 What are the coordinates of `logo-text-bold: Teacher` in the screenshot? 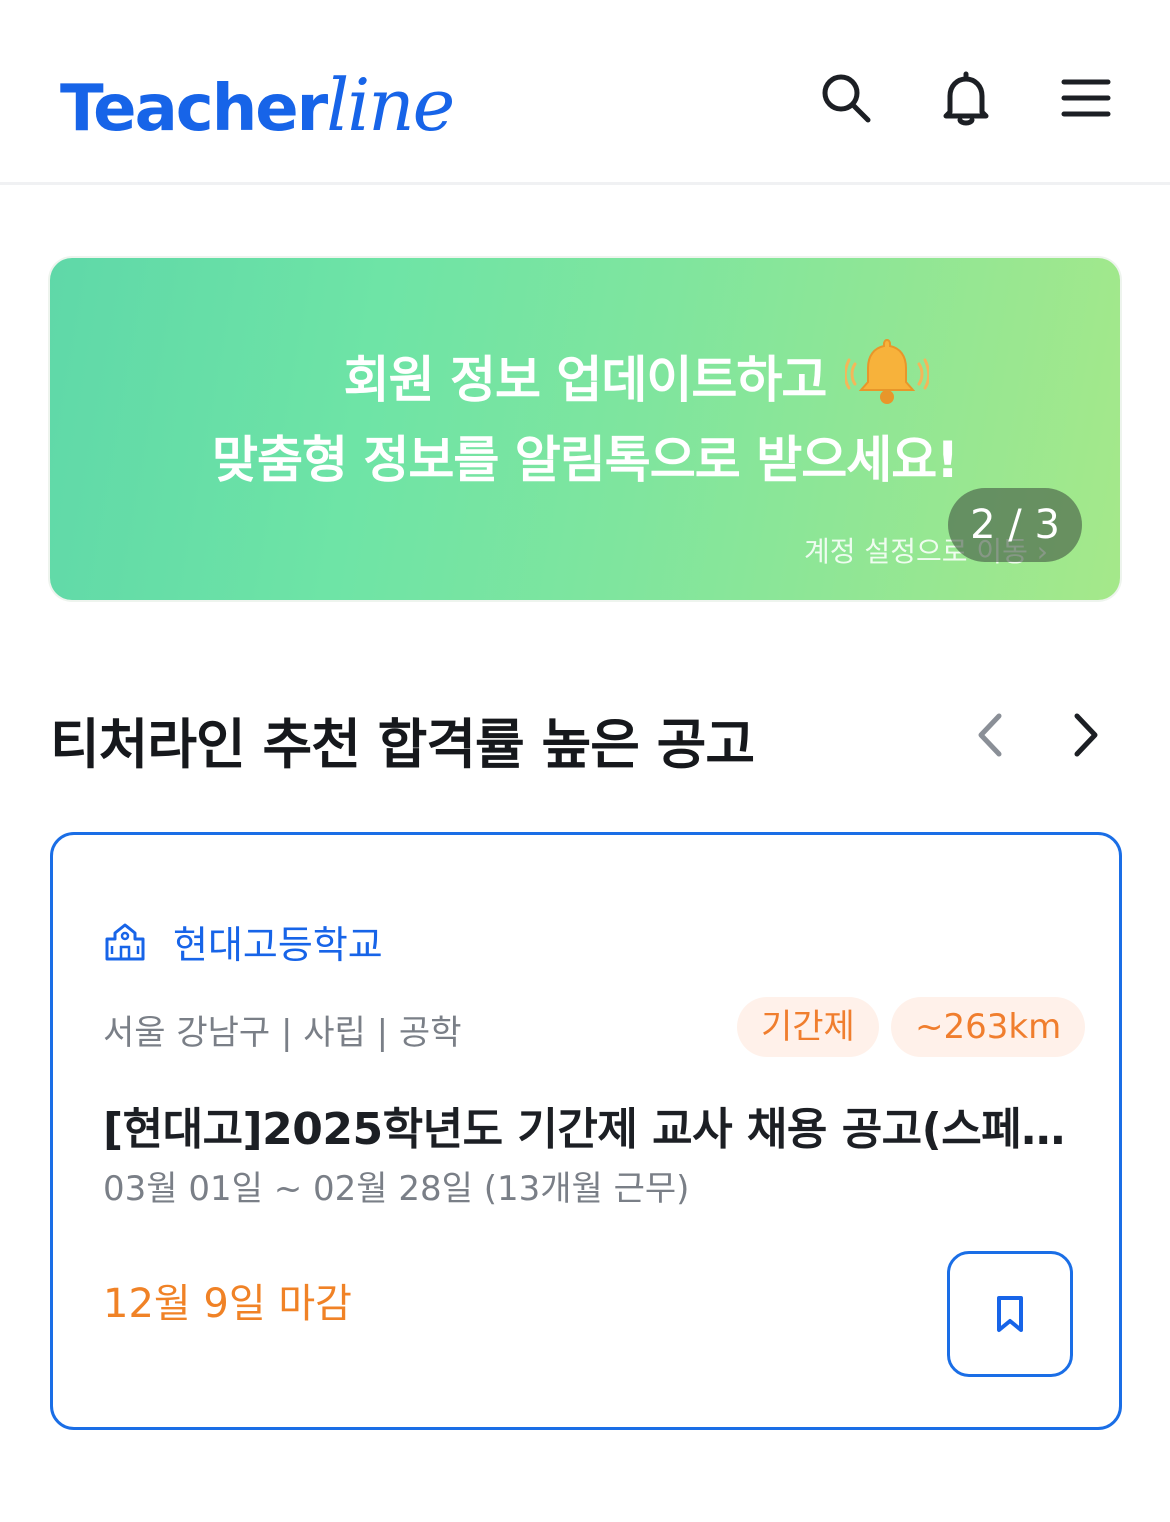 It's located at (194, 109).